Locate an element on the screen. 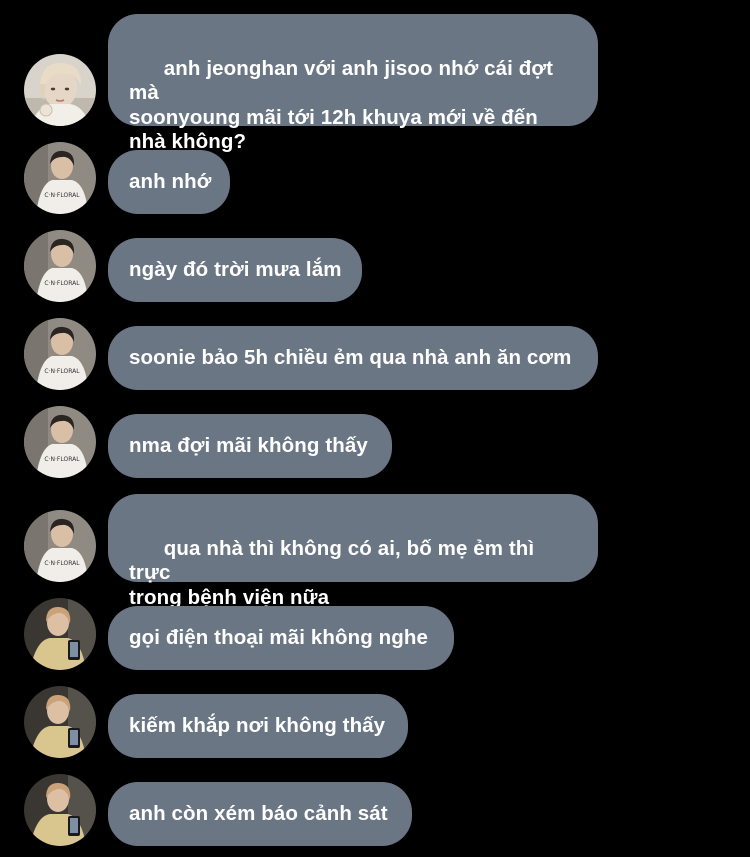 This screenshot has width=750, height=857. avatar-blond-portrait is located at coordinates (60, 90).